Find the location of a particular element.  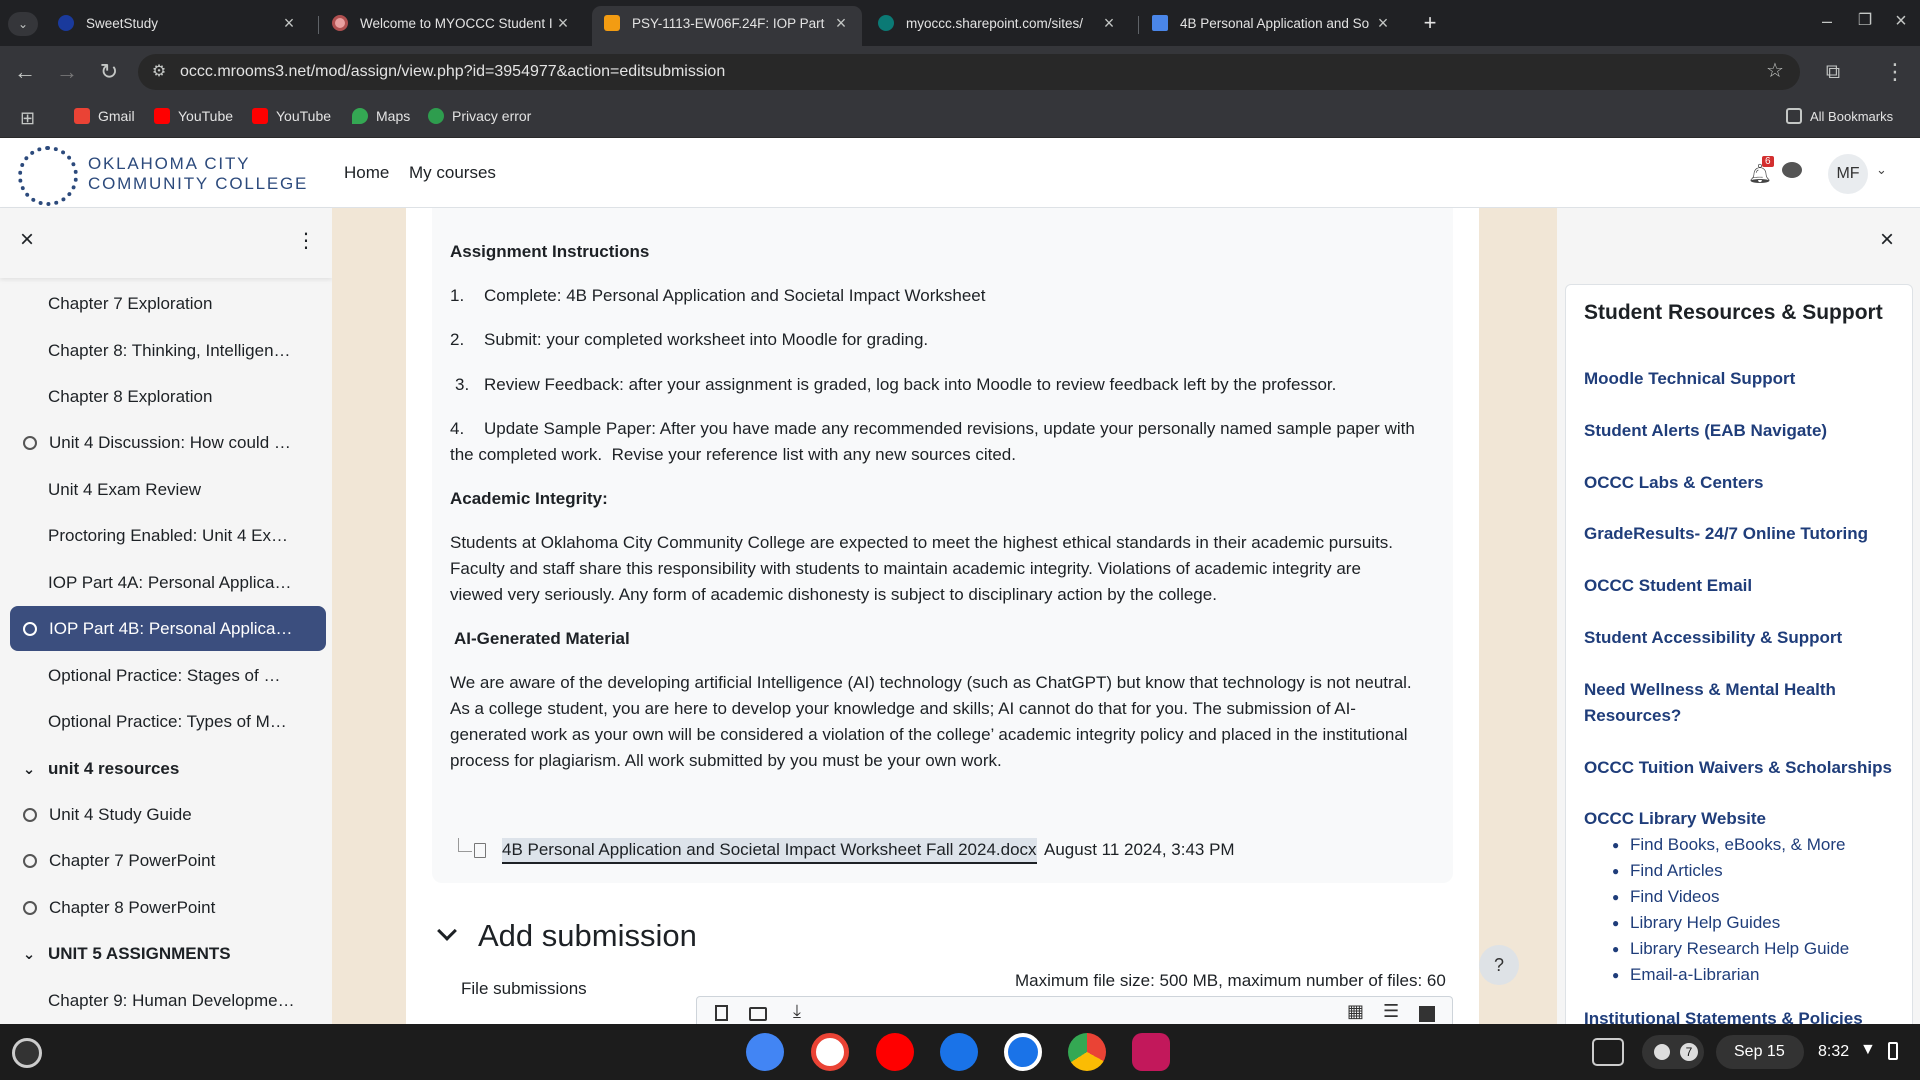

messages-icon is located at coordinates (1792, 170).